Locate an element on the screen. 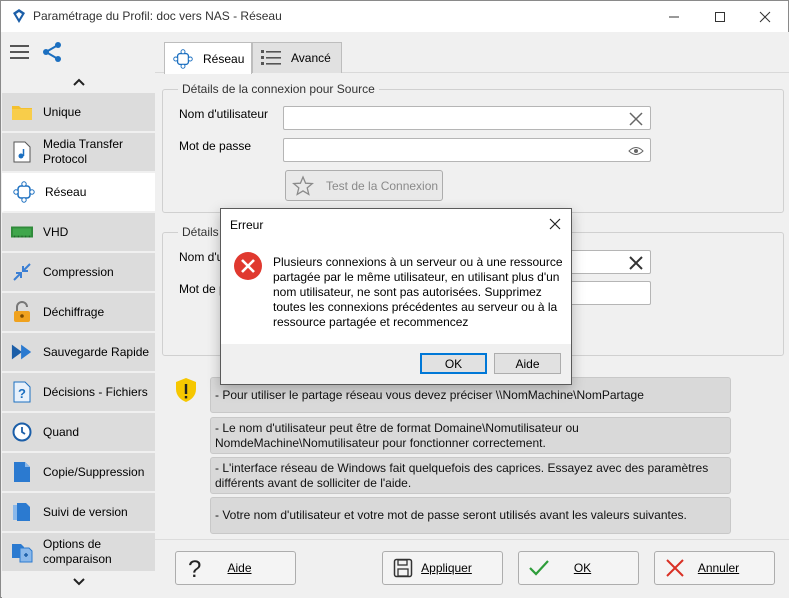 The height and width of the screenshot is (598, 789). password-label: Mot de passe is located at coordinates (215, 146).